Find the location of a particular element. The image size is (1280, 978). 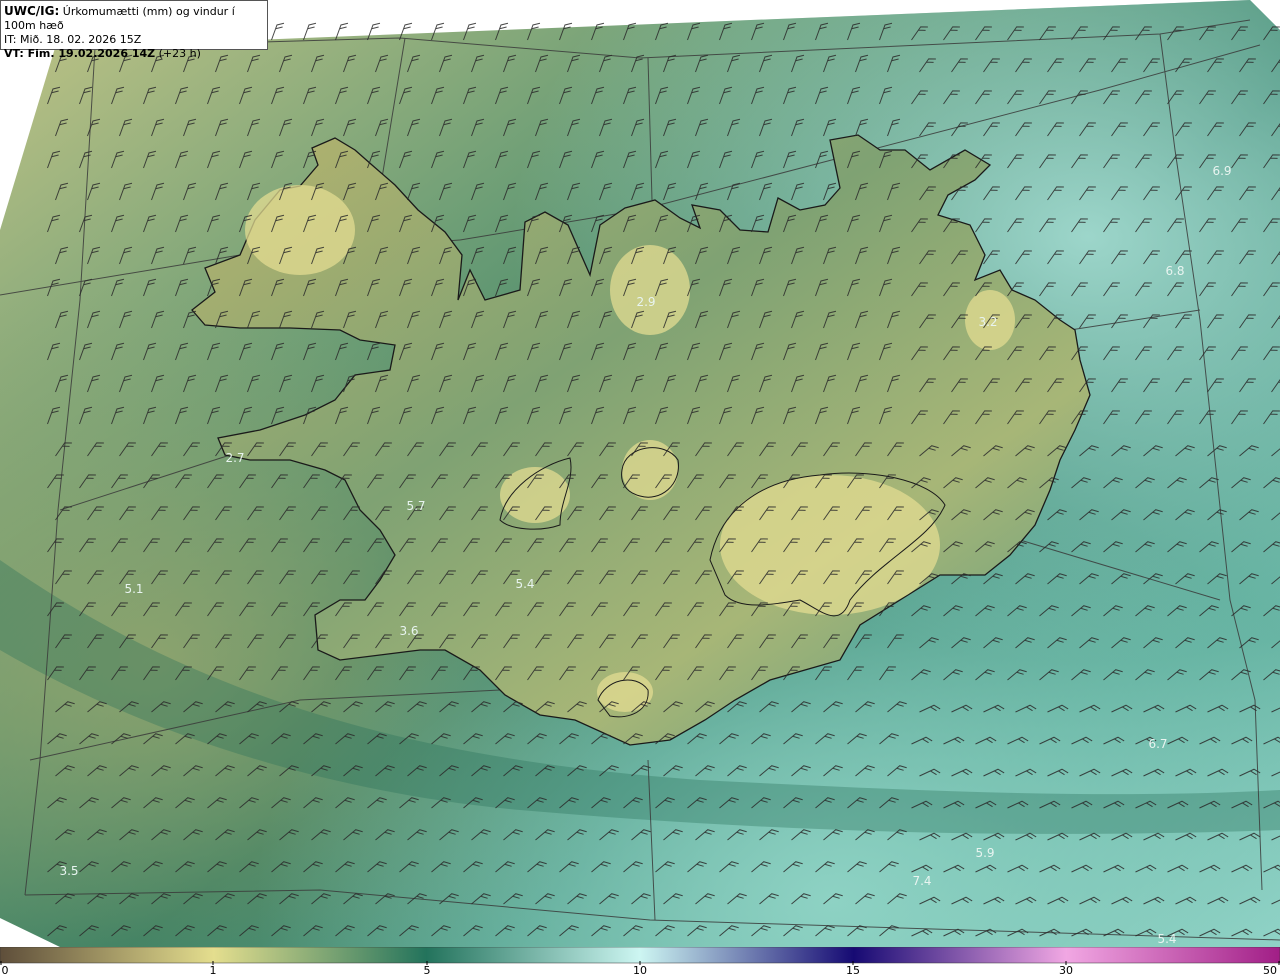

map-label: 6.9 is located at coordinates (1222, 171).